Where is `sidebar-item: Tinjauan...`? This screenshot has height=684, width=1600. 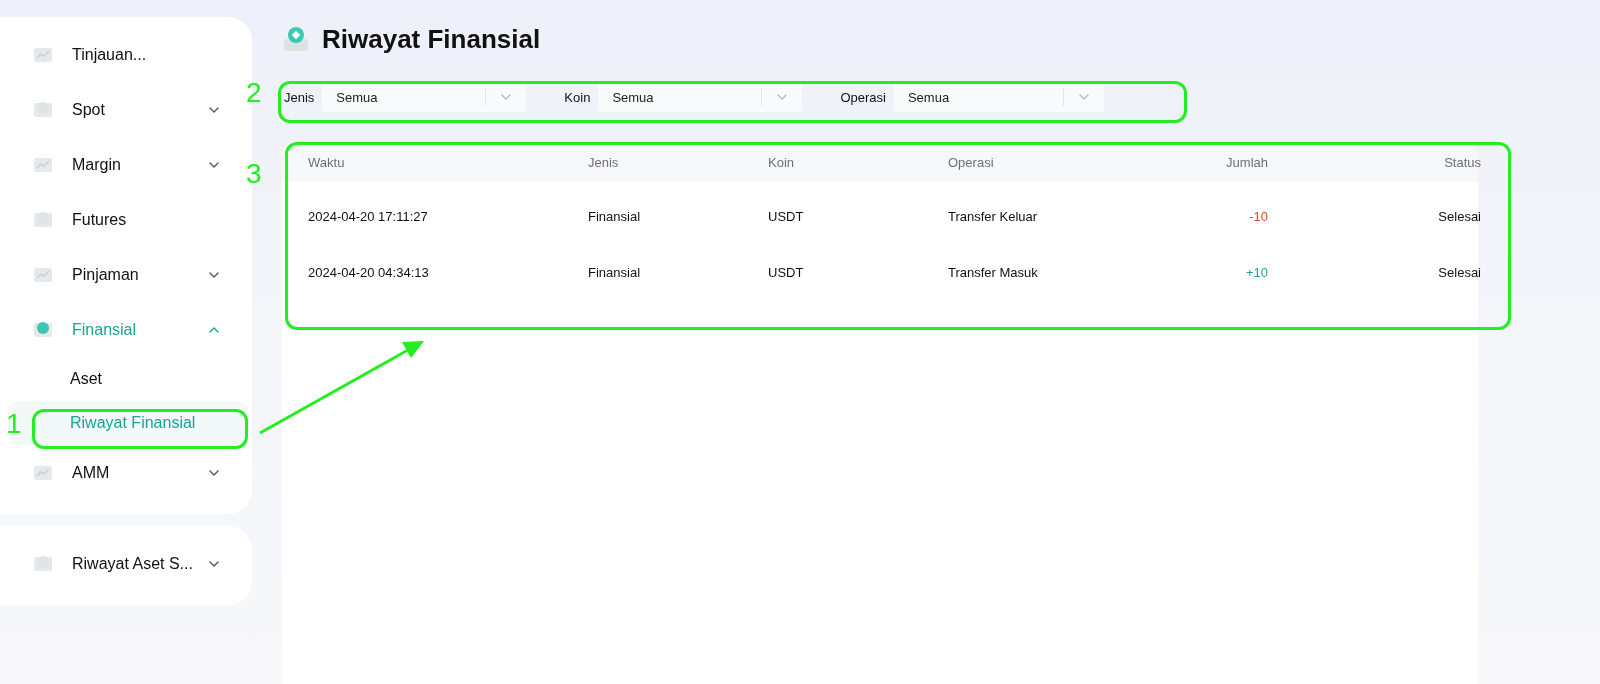 sidebar-item: Tinjauan... is located at coordinates (126, 54).